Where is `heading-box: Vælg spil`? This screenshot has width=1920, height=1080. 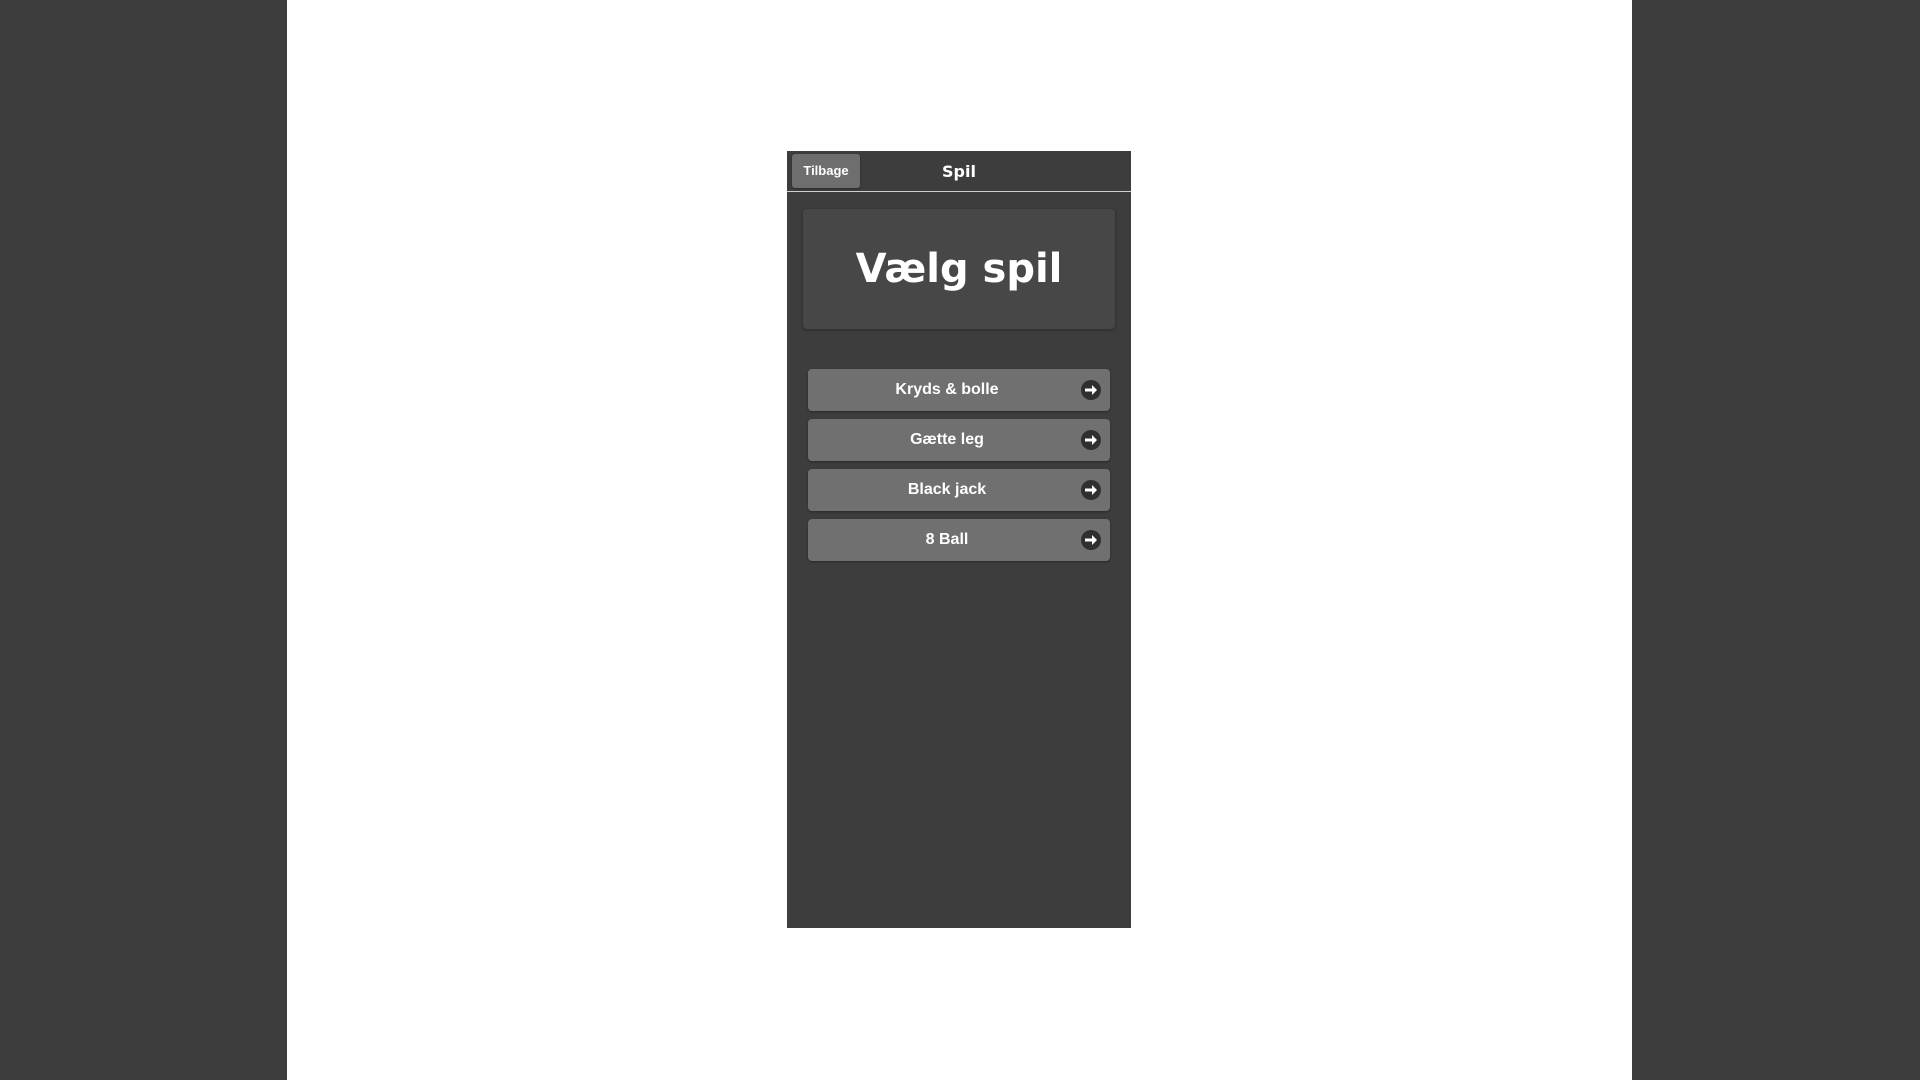 heading-box: Vælg spil is located at coordinates (959, 269).